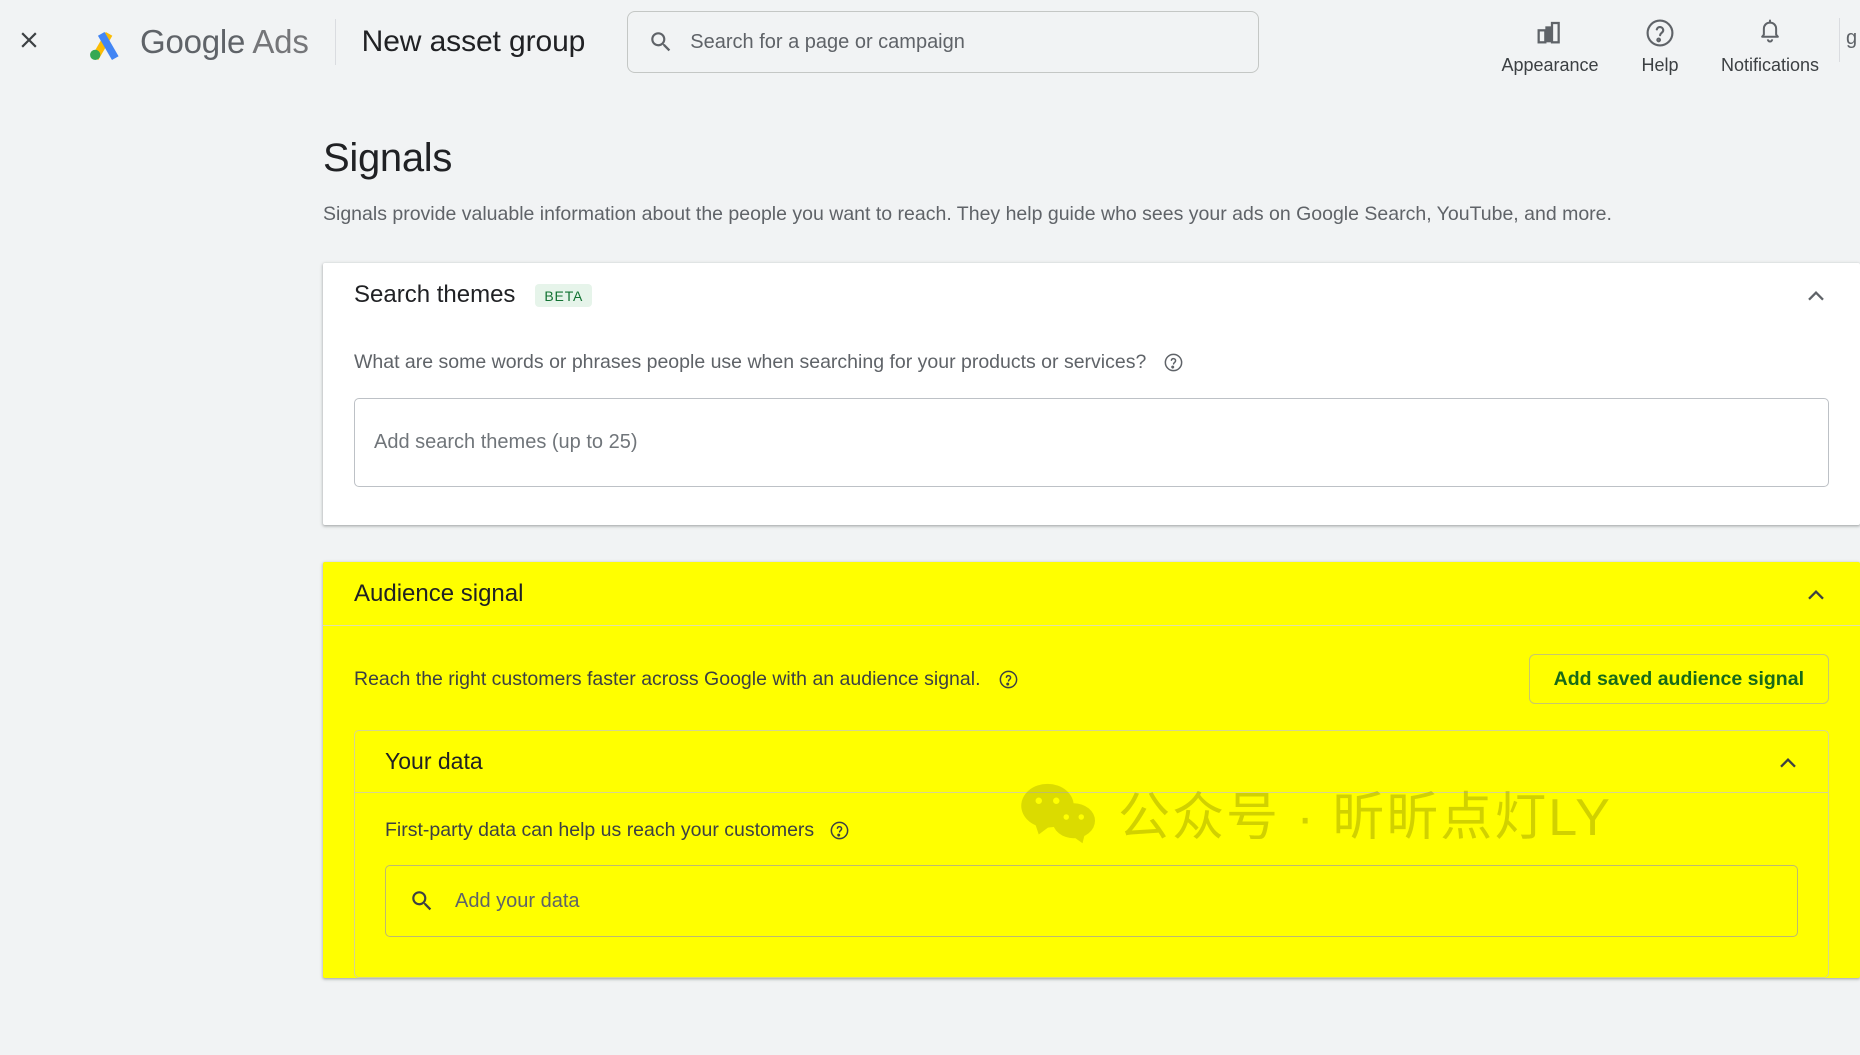  I want to click on audience-signal-header: Audience signal, so click(1091, 594).